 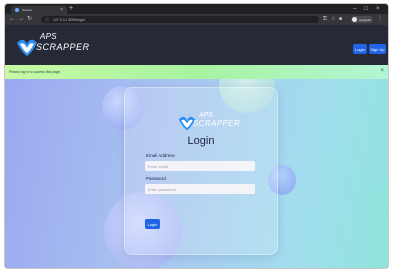 What do you see at coordinates (27, 10) in the screenshot?
I see `tab-title: Scraper` at bounding box center [27, 10].